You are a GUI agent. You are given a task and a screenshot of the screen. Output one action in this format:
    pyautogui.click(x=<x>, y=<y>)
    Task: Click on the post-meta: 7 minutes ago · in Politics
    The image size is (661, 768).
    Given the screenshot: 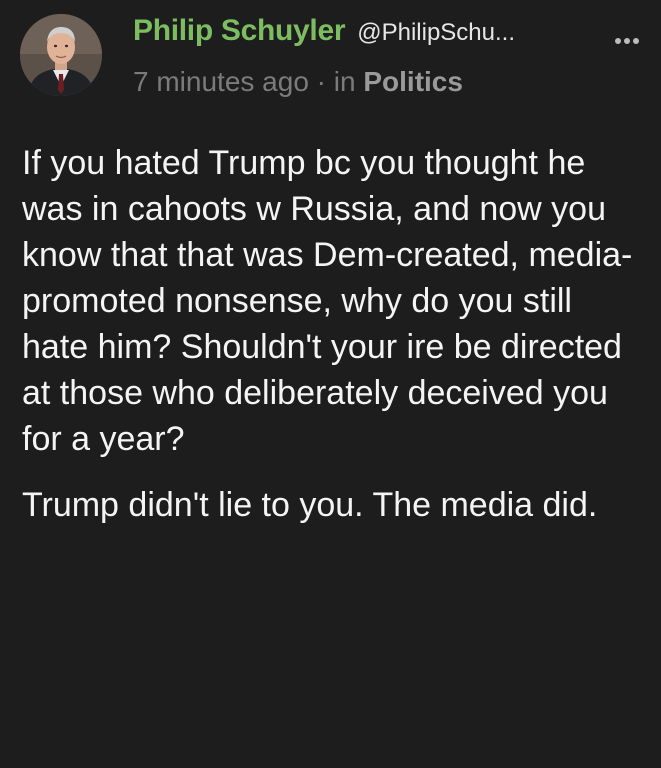 What is the action you would take?
    pyautogui.click(x=388, y=82)
    